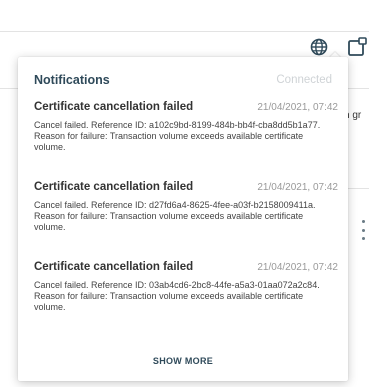 This screenshot has width=369, height=387. Describe the element at coordinates (363, 230) in the screenshot. I see `more-options-icon` at that location.